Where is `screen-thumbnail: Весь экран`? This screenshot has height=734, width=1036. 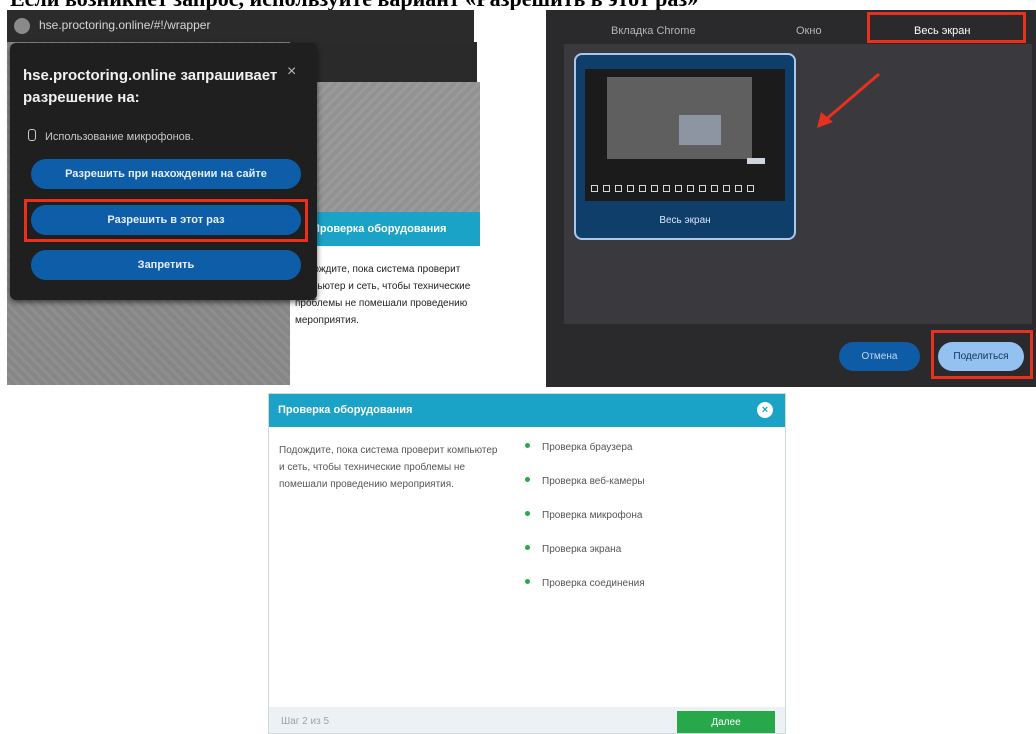 screen-thumbnail: Весь экран is located at coordinates (685, 146).